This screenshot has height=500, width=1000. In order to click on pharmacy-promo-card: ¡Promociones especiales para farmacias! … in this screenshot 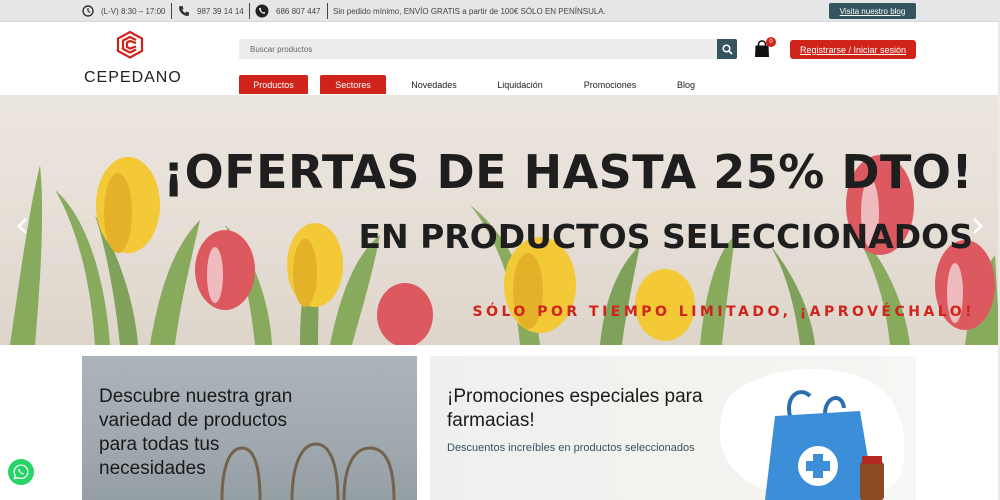, I will do `click(673, 428)`.